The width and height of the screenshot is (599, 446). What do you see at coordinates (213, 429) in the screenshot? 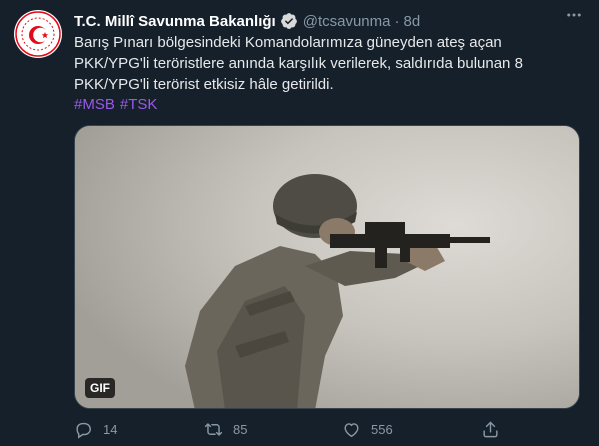
I see `retweet-icon` at bounding box center [213, 429].